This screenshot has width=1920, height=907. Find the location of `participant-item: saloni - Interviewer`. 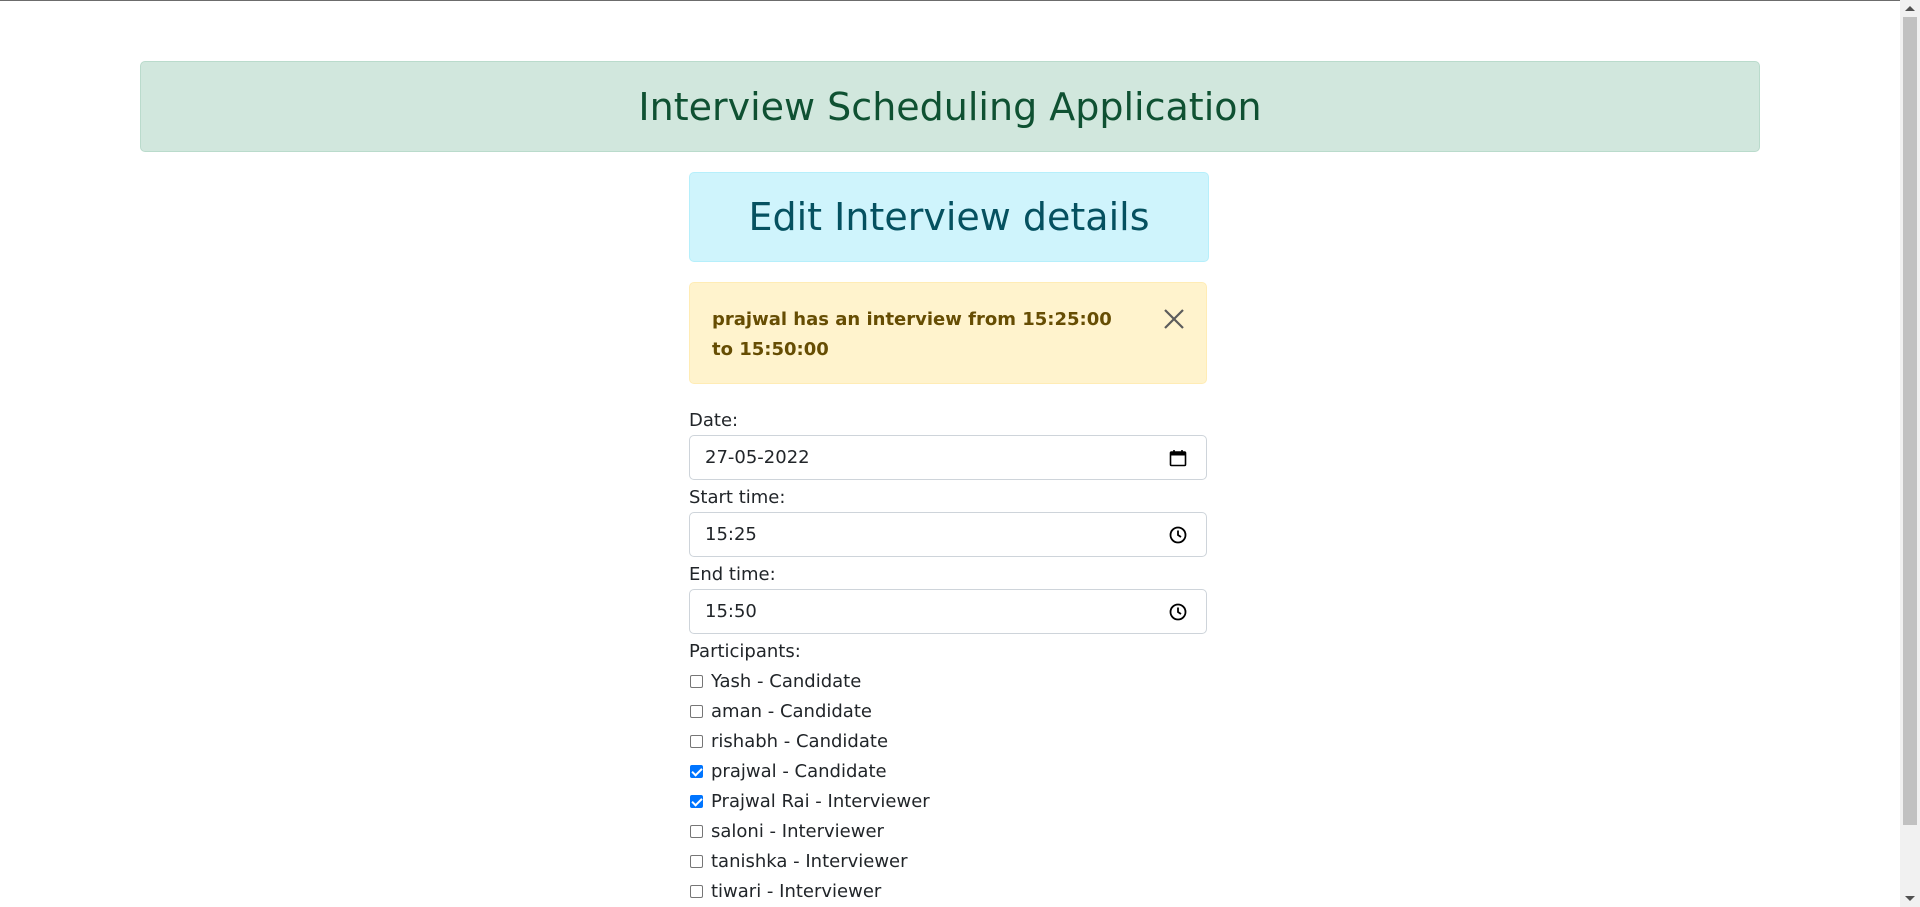

participant-item: saloni - Interviewer is located at coordinates (949, 831).